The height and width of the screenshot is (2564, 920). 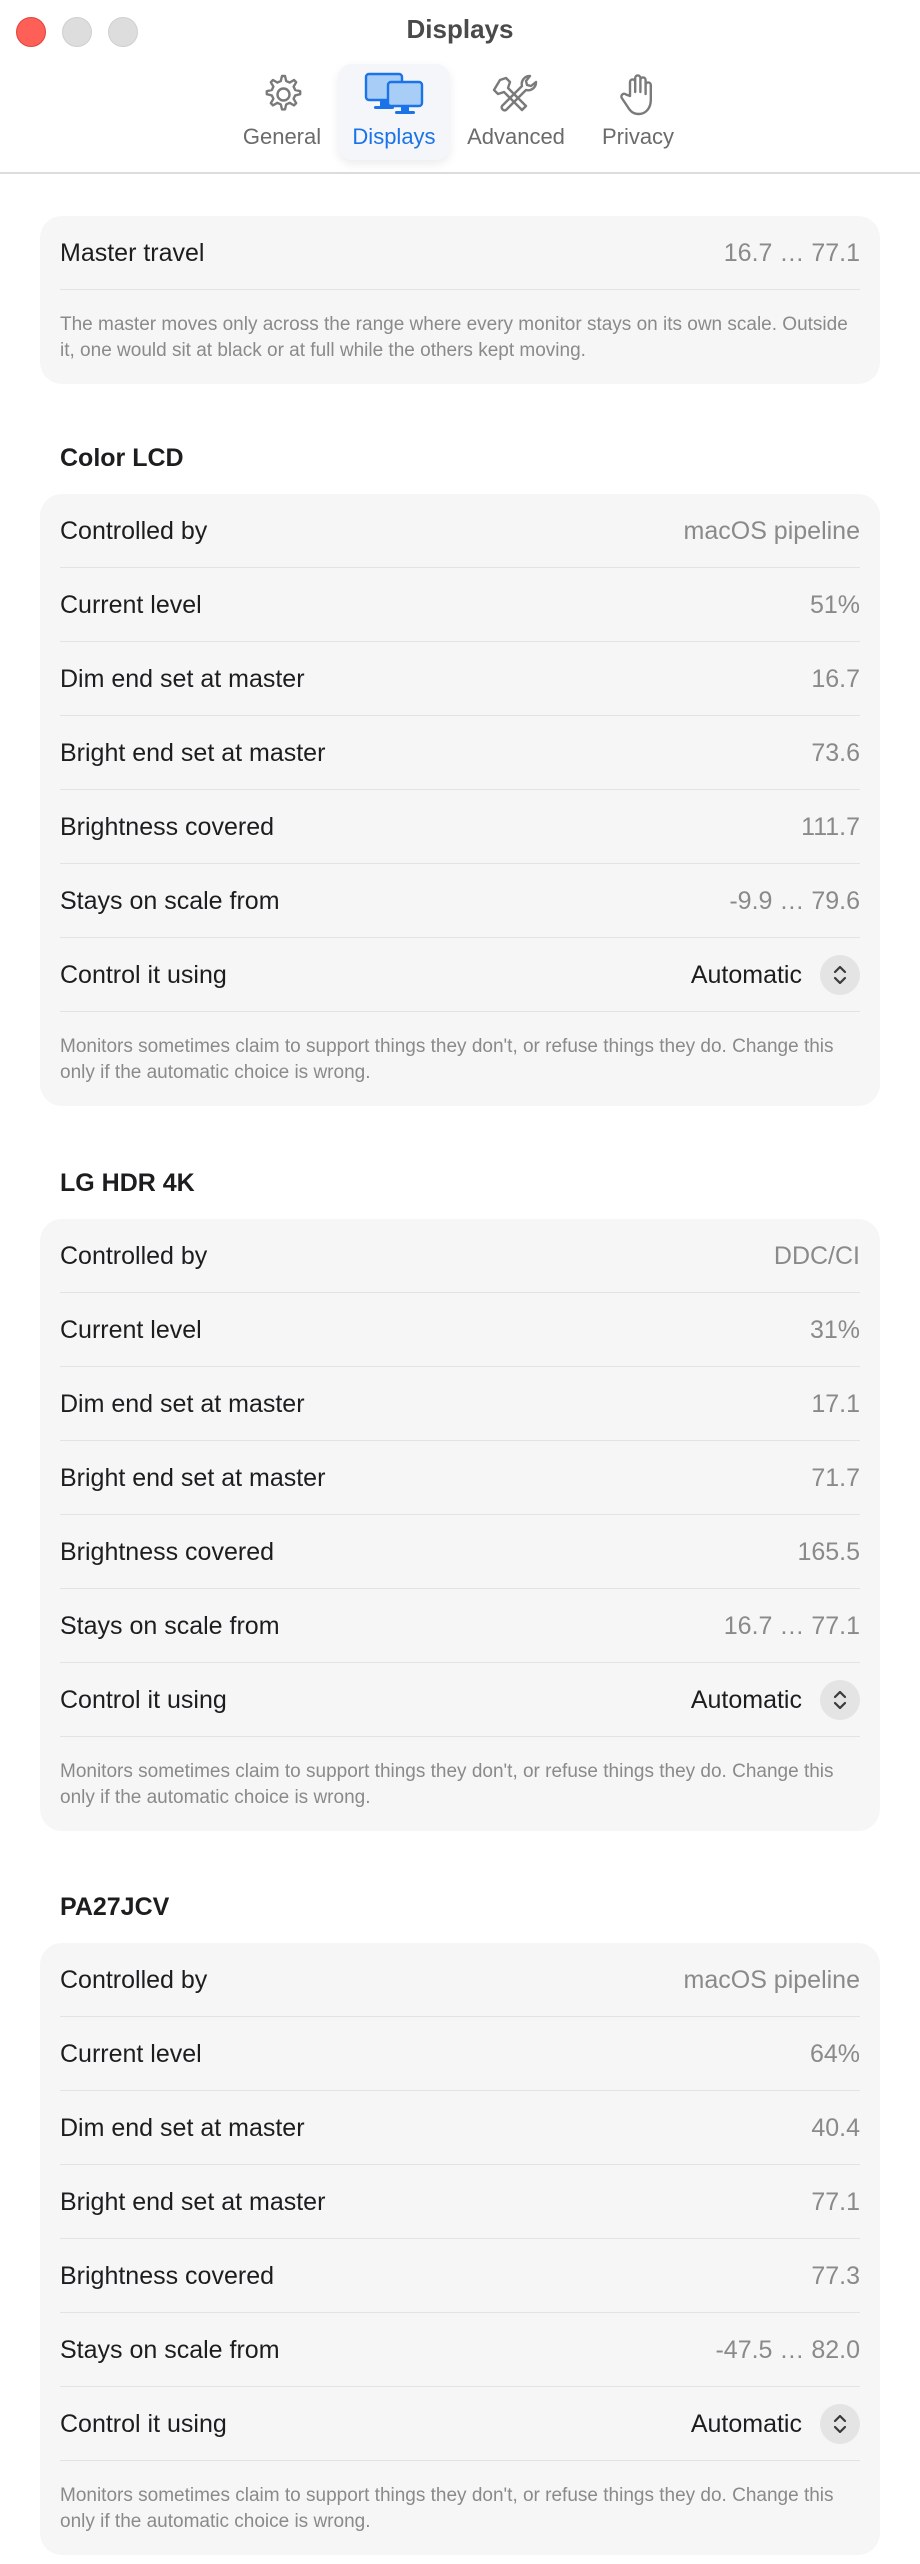 I want to click on tab-displays: Displays, so click(x=394, y=112).